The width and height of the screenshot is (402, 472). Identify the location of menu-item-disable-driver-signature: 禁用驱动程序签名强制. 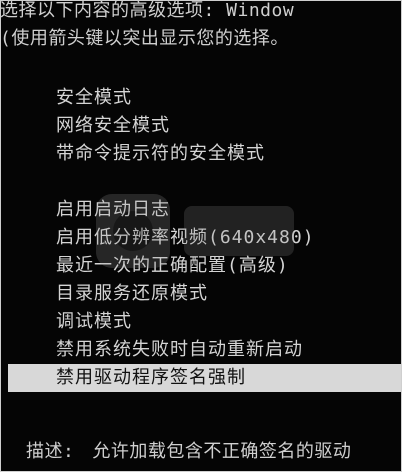
(205, 378).